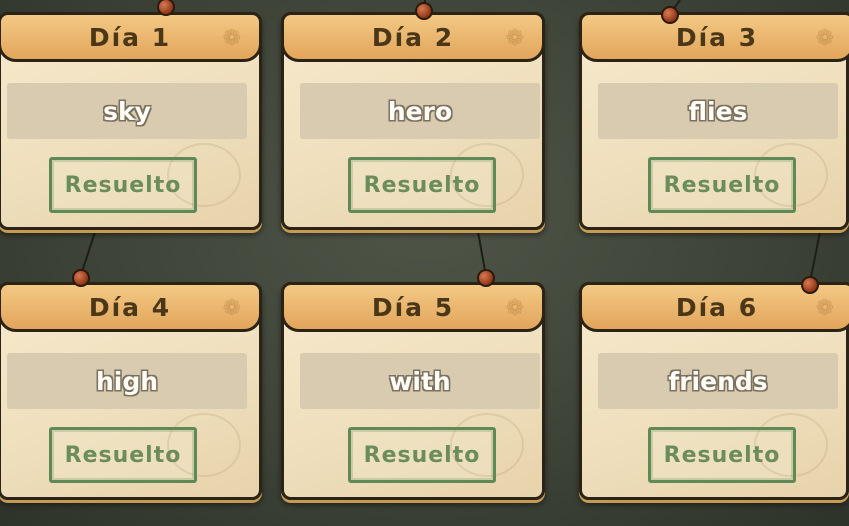 The height and width of the screenshot is (526, 849). I want to click on day-card-5: Día 5 ❁ with Resuelto, so click(413, 391).